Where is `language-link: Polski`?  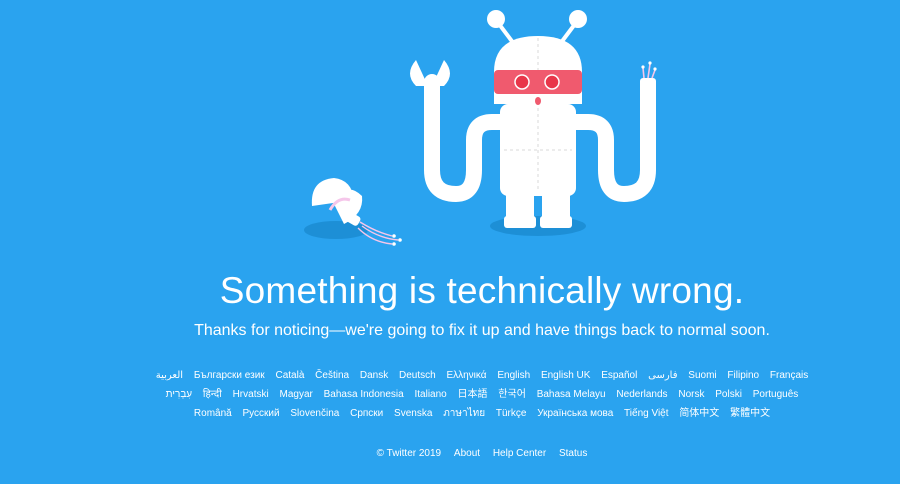
language-link: Polski is located at coordinates (728, 394).